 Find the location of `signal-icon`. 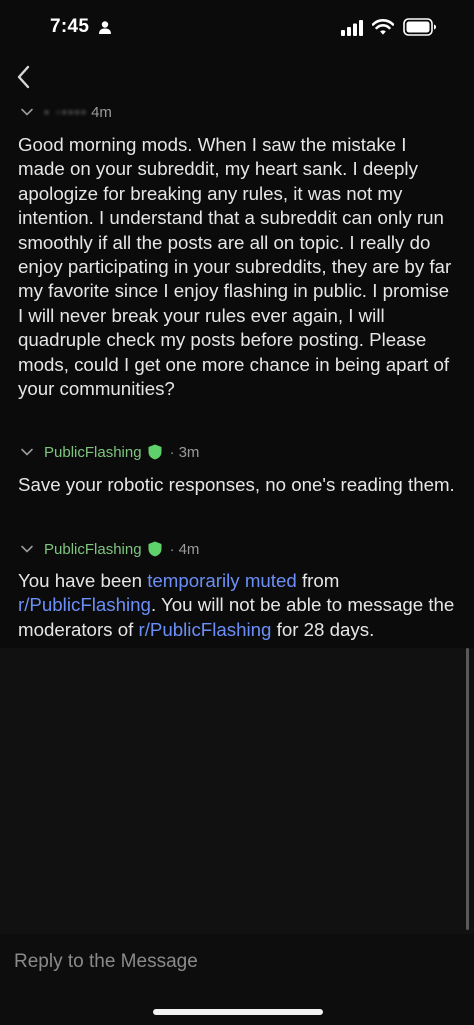

signal-icon is located at coordinates (352, 28).